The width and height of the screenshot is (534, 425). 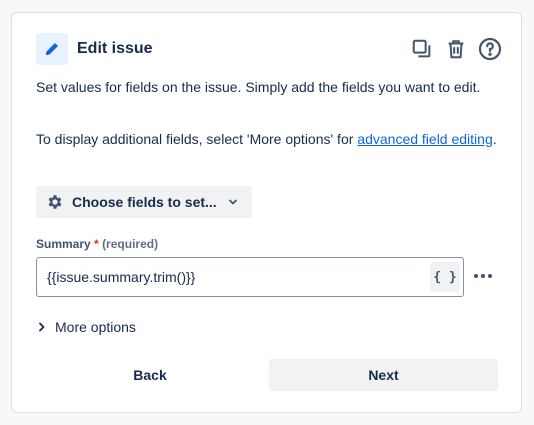 I want to click on page-title: Edit issue, so click(x=115, y=48).